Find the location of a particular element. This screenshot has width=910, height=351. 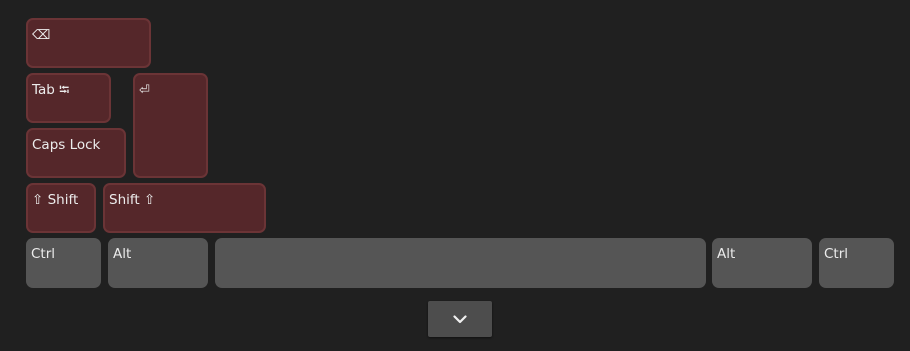

left-shift-key-label: ⇧ Shift is located at coordinates (55, 200).